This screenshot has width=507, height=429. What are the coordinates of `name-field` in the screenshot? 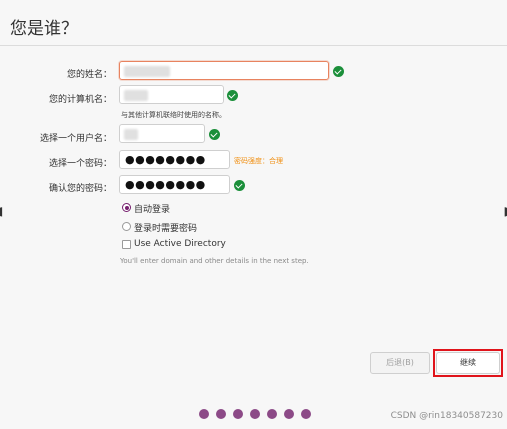 It's located at (224, 70).